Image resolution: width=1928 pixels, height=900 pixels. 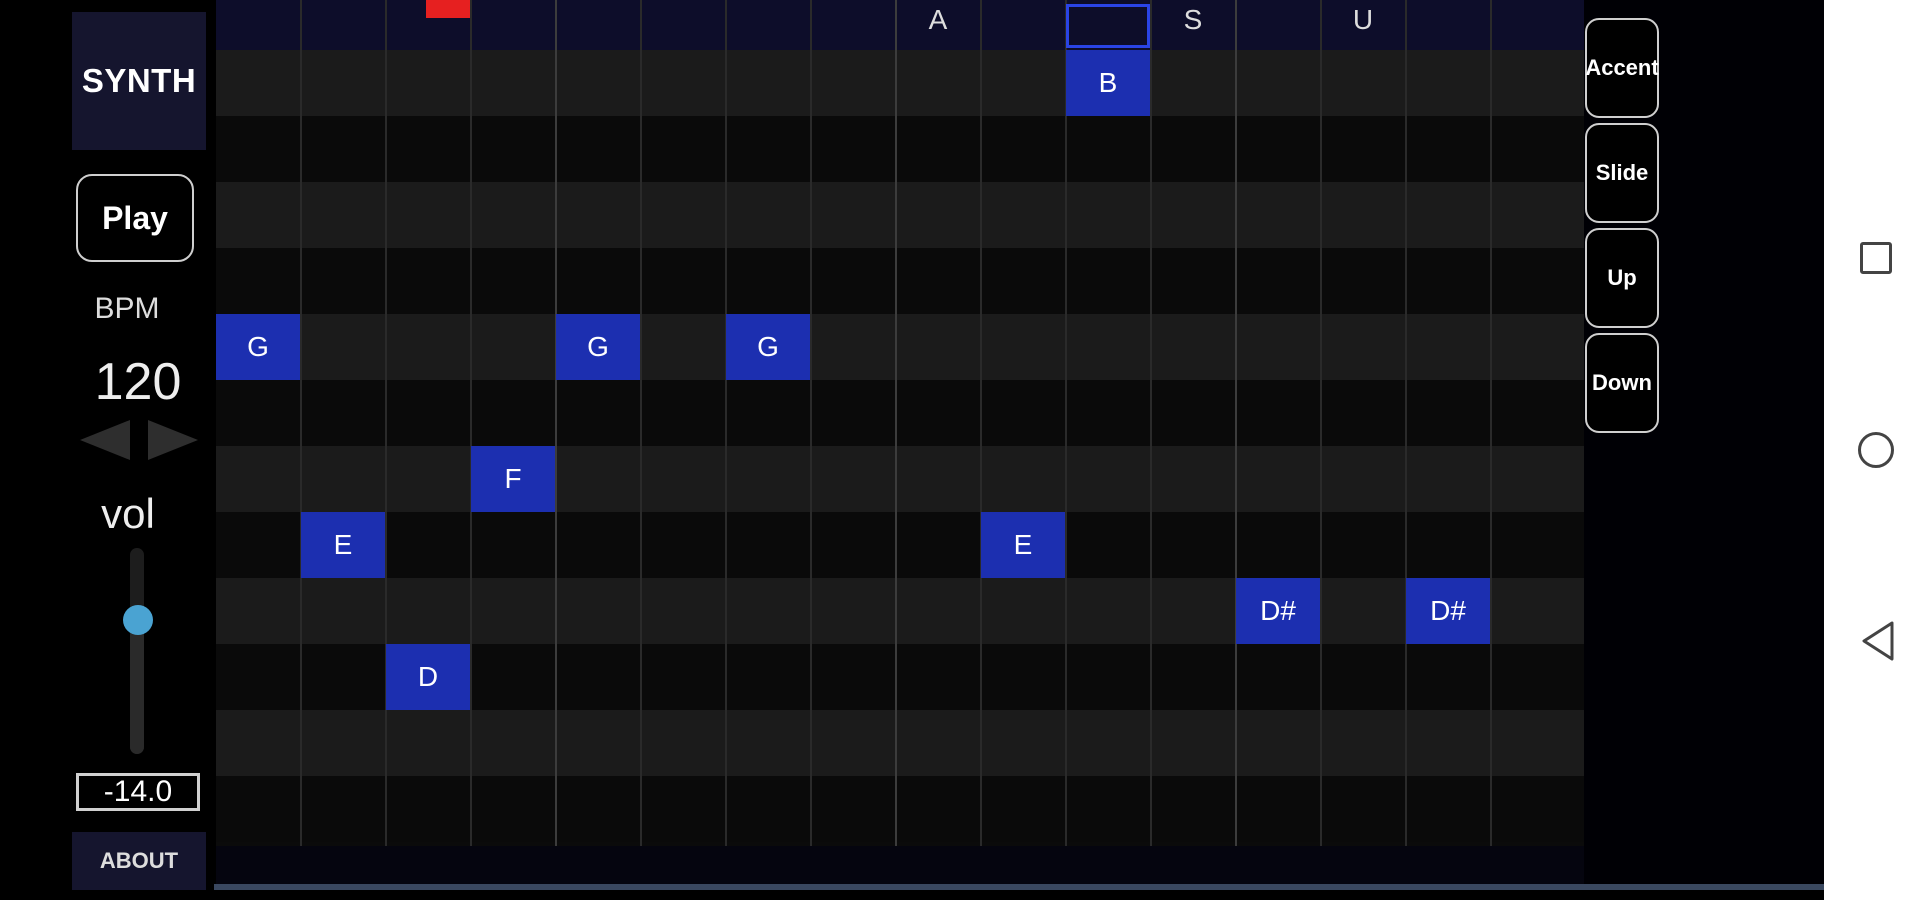 I want to click on slide-button: Slide, so click(x=1622, y=173).